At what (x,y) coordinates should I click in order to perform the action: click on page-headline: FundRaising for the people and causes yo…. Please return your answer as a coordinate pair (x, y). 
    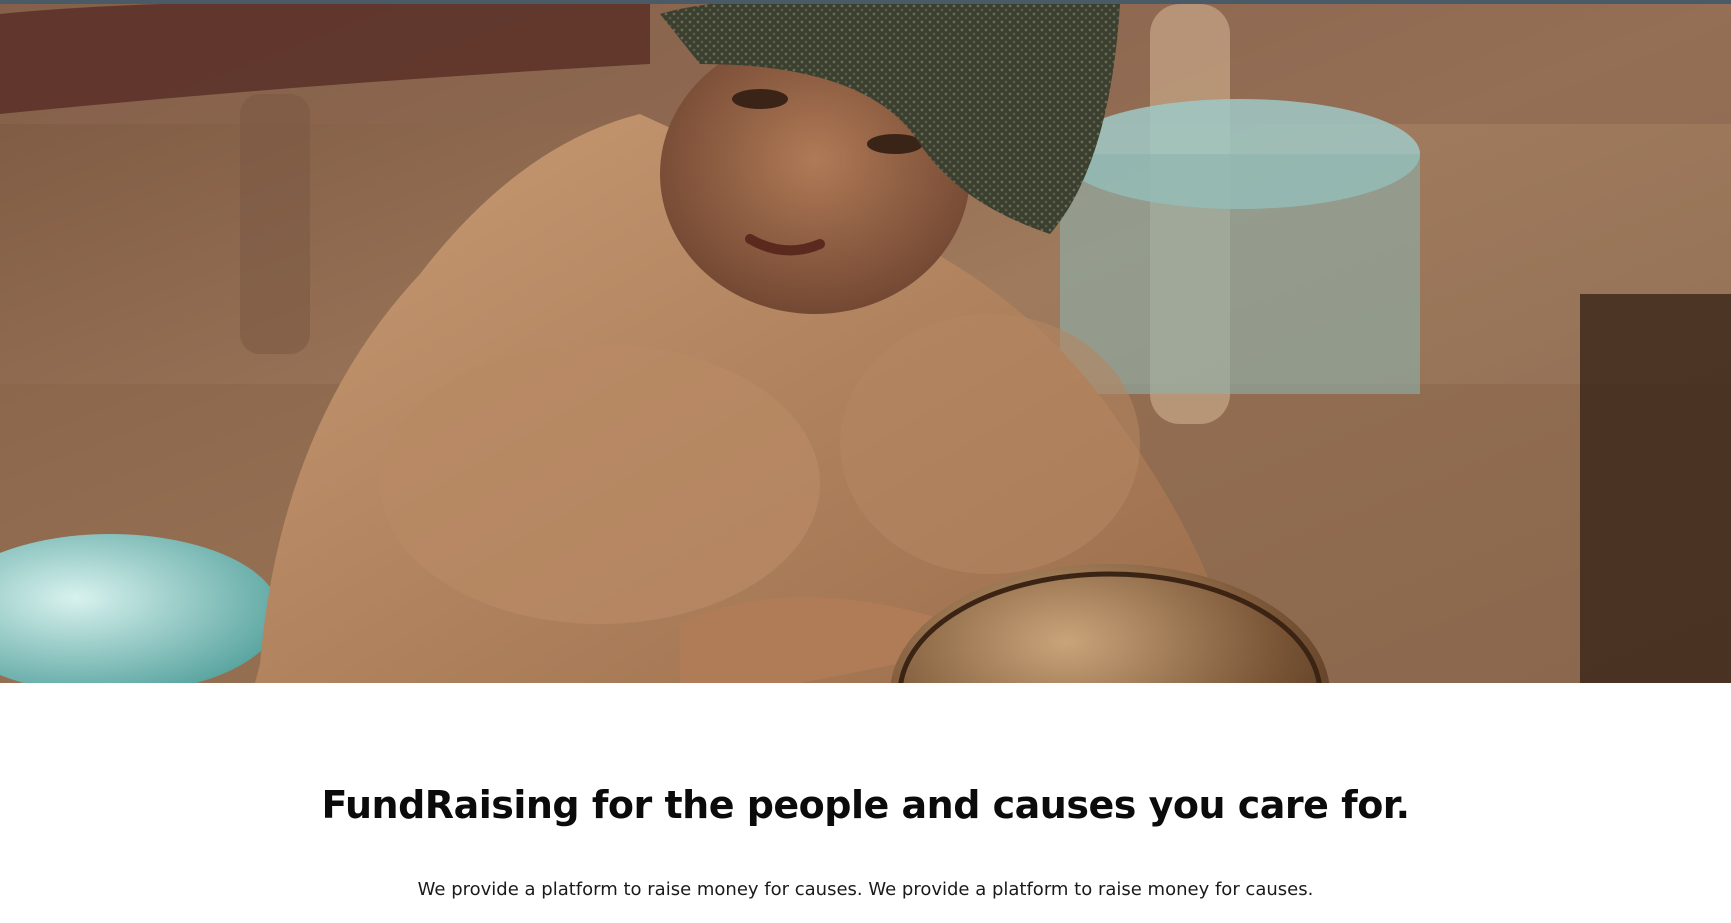
    Looking at the image, I should click on (865, 805).